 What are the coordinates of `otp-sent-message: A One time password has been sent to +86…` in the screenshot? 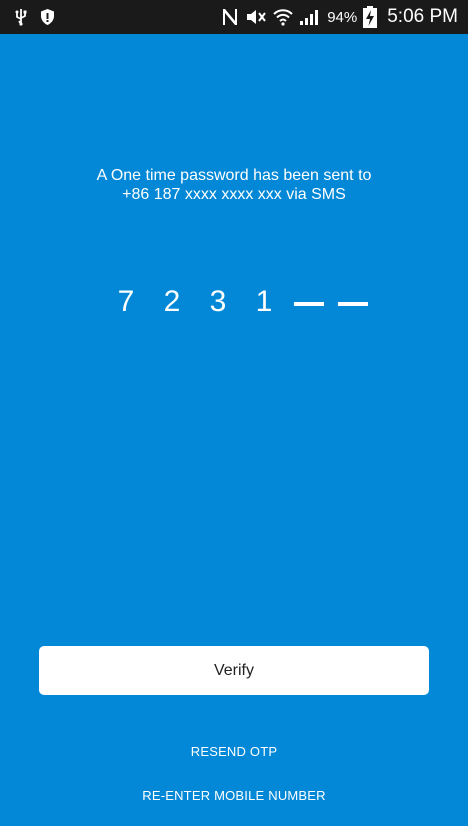 It's located at (234, 185).